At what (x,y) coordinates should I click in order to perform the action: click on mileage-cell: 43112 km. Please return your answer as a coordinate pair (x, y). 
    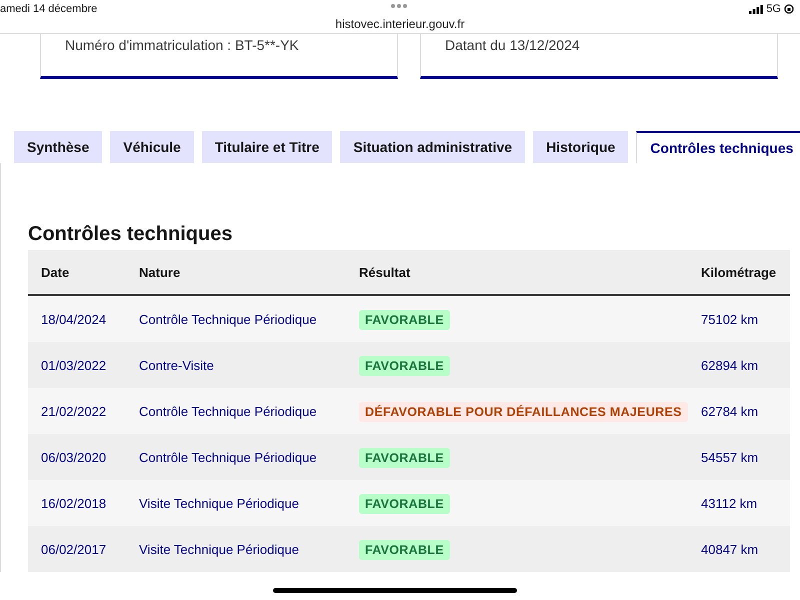
    Looking at the image, I should click on (729, 503).